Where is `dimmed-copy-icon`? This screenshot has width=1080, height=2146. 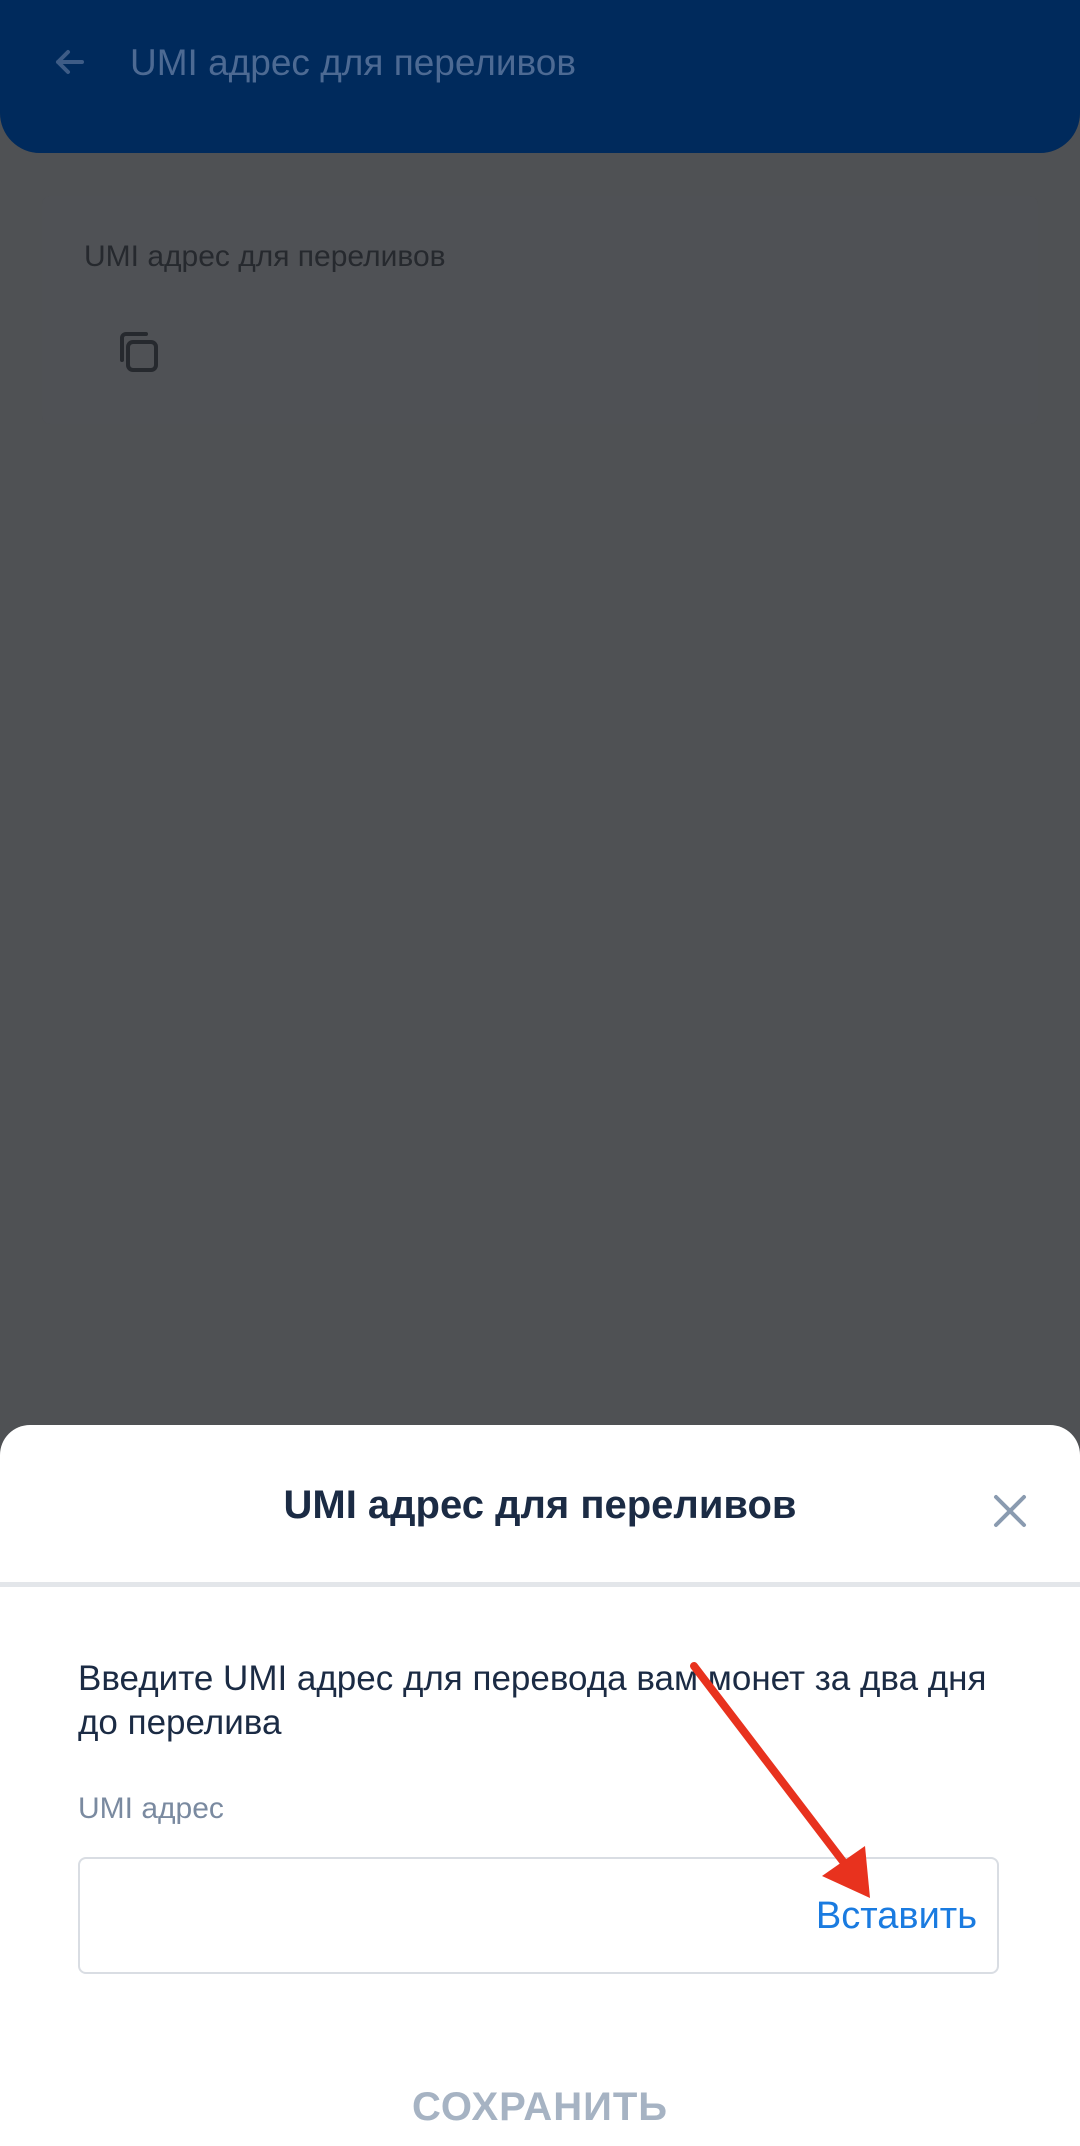
dimmed-copy-icon is located at coordinates (139, 352).